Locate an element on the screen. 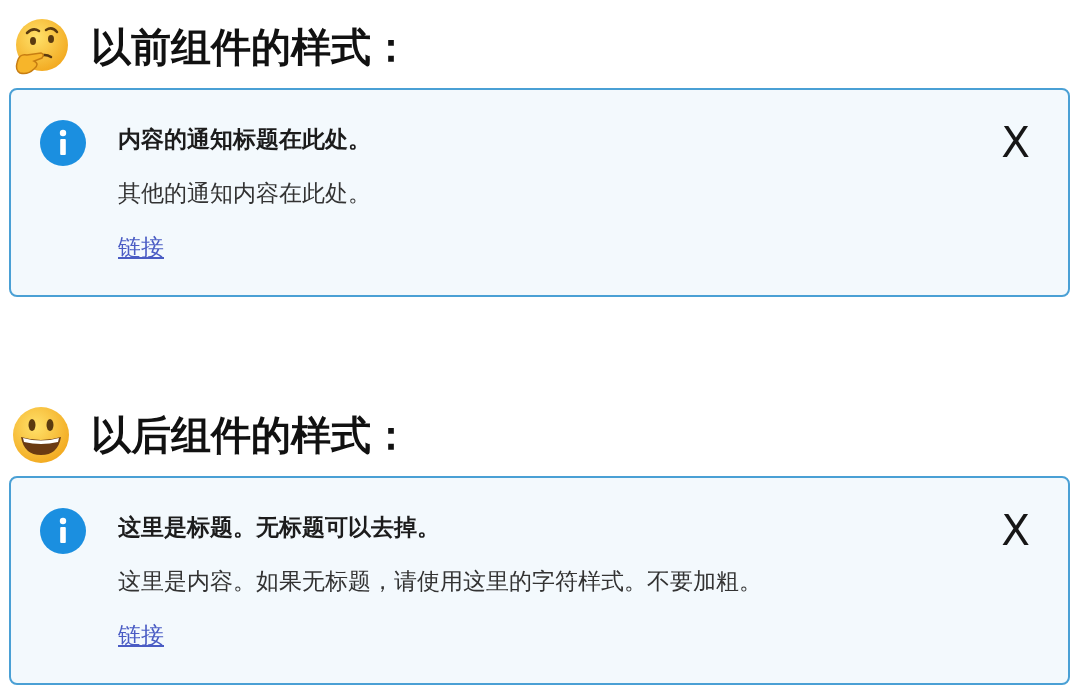 The image size is (1080, 699). section-heading: 以后组件的样式： is located at coordinates (251, 435).